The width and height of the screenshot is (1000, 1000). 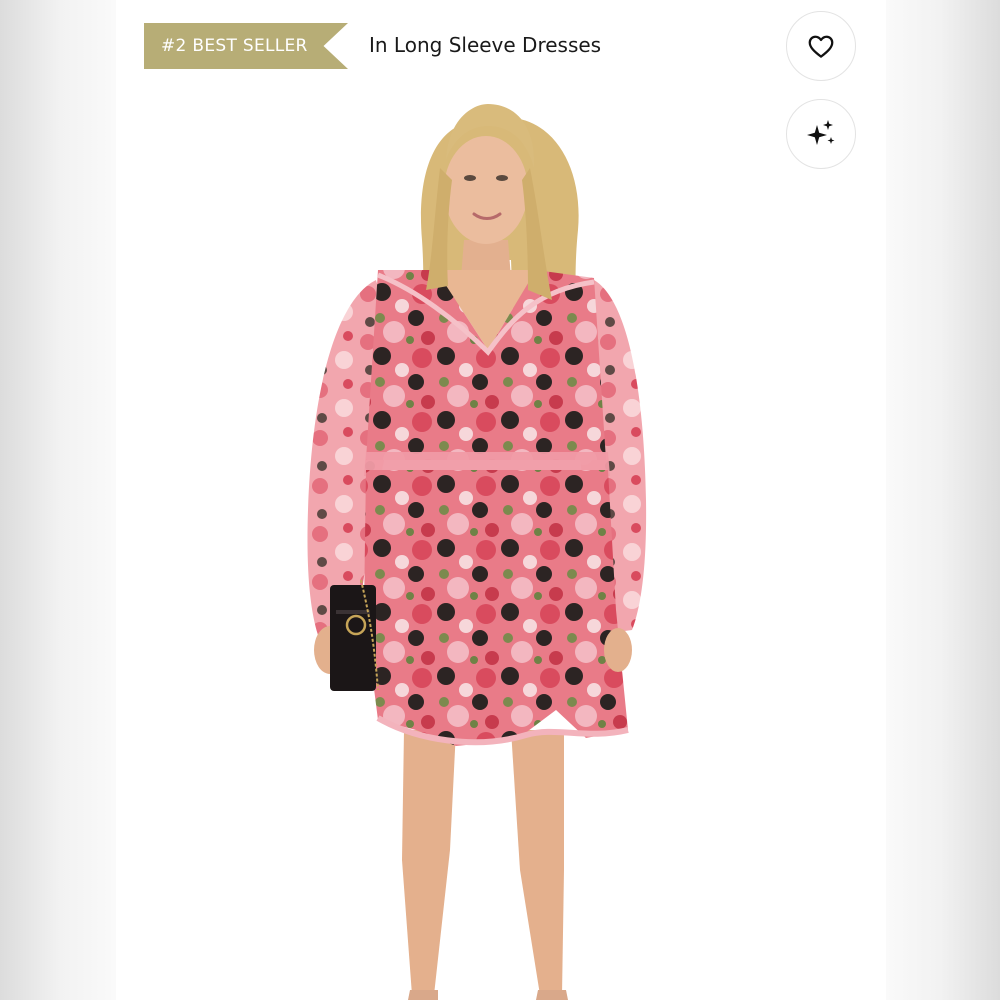 What do you see at coordinates (485, 45) in the screenshot?
I see `category-link: In Long Sleeve Dresses` at bounding box center [485, 45].